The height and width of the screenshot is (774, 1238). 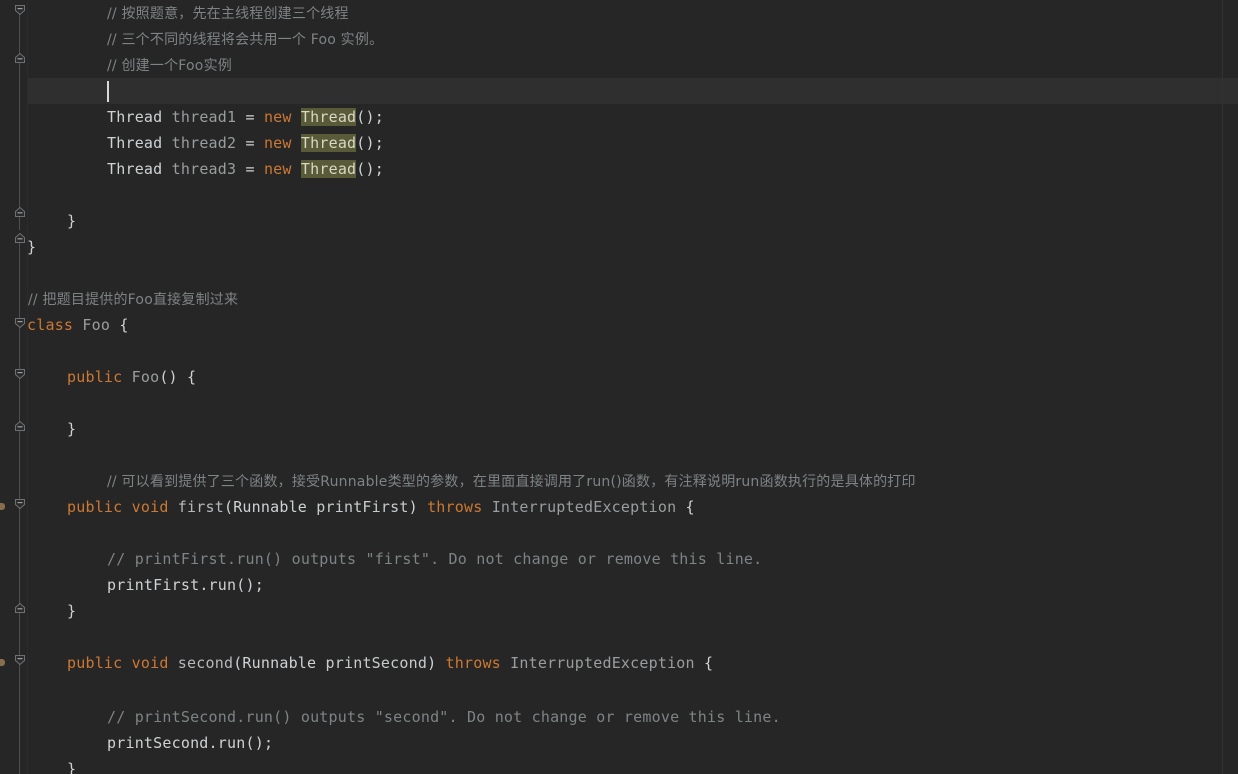 What do you see at coordinates (133, 299) in the screenshot?
I see `code-line: // 把题目提供的Foo直接复制过来` at bounding box center [133, 299].